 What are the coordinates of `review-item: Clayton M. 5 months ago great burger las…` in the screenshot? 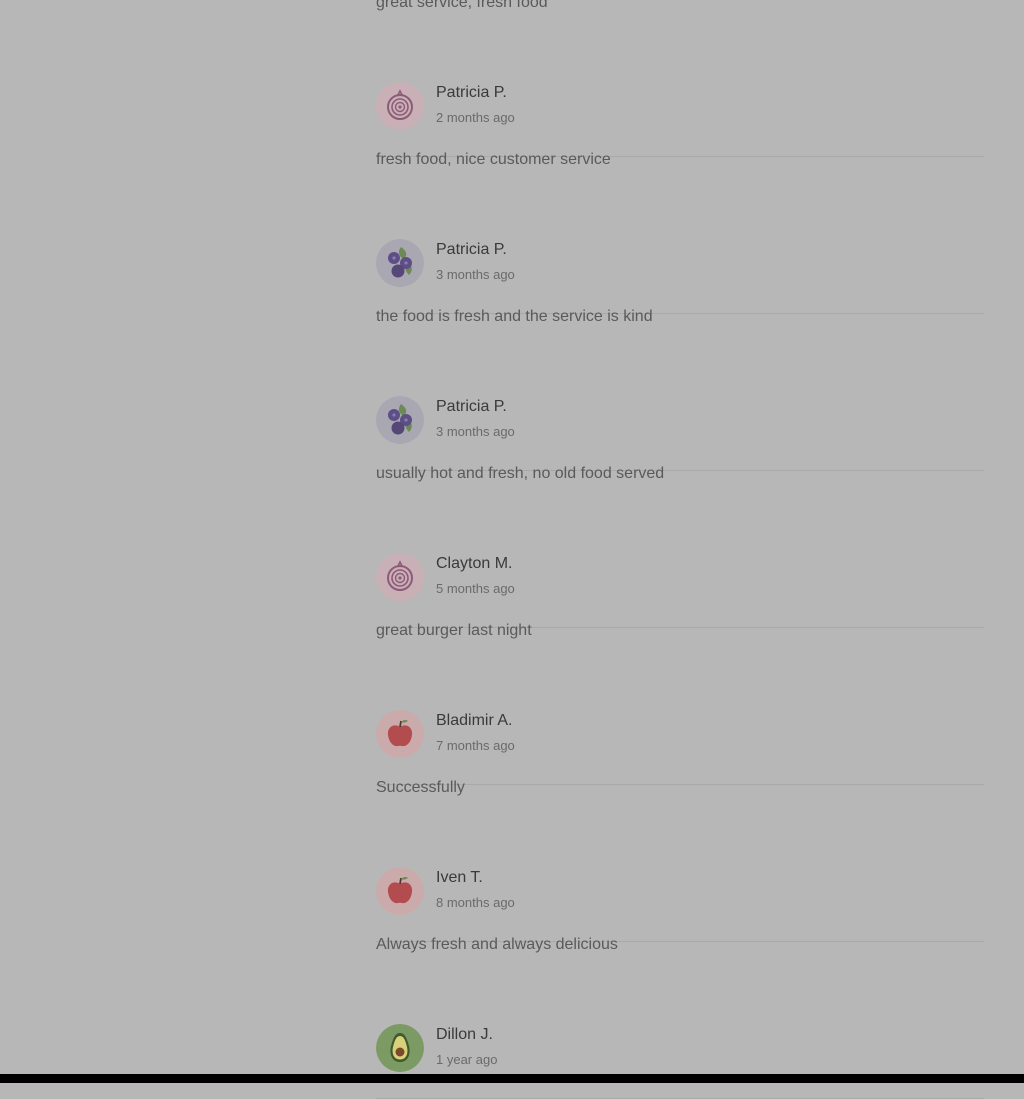 It's located at (680, 555).